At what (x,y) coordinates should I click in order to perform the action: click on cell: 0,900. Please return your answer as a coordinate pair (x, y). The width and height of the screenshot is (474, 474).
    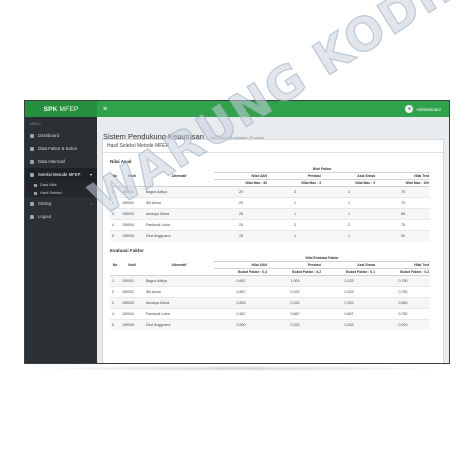
    Looking at the image, I should click on (403, 324).